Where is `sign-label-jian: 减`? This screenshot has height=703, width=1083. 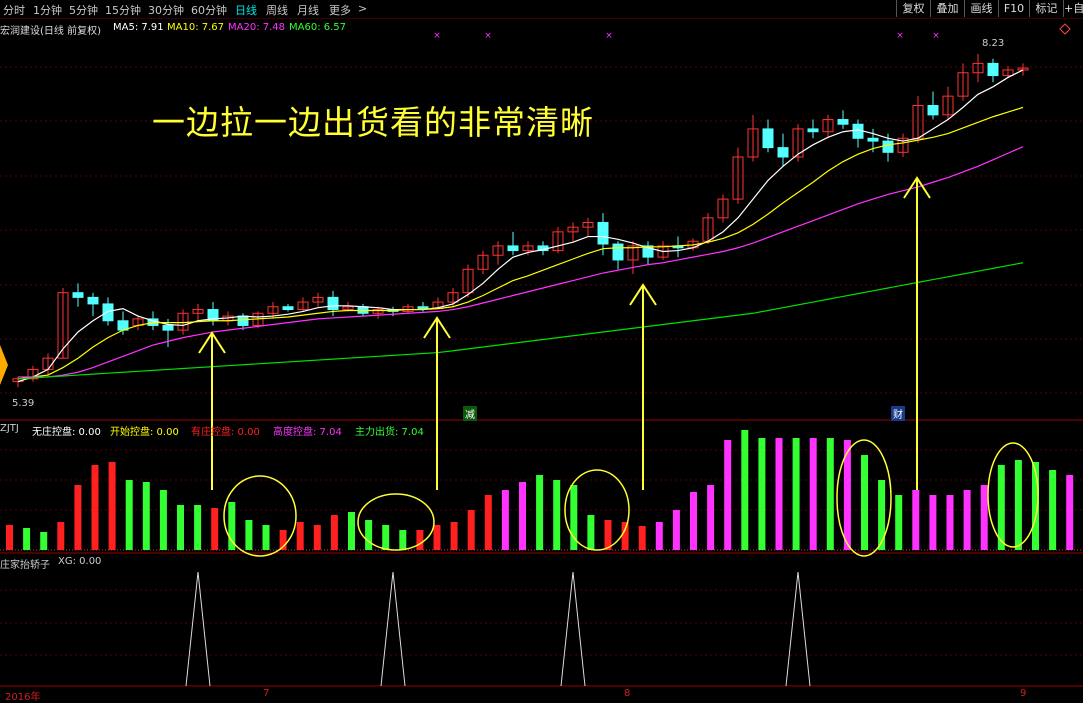 sign-label-jian: 减 is located at coordinates (470, 413).